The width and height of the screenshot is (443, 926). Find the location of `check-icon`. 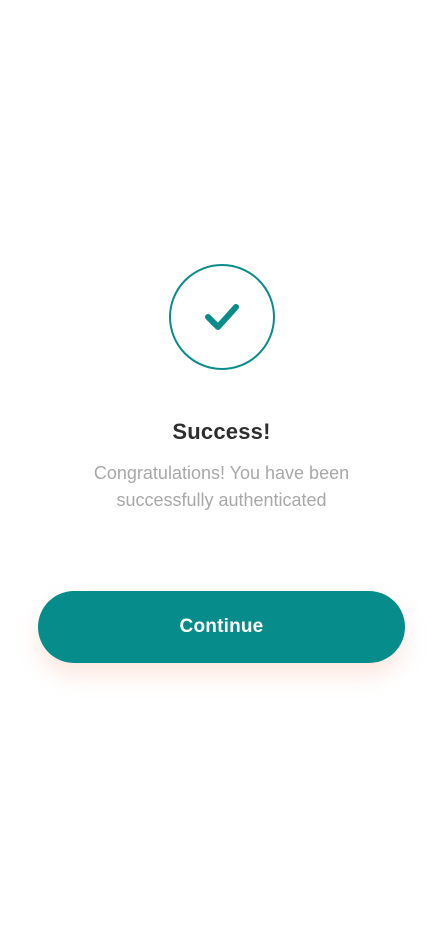

check-icon is located at coordinates (222, 317).